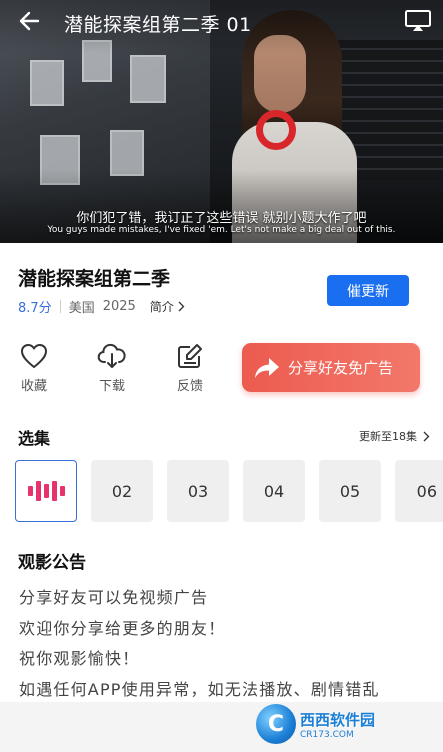 The image size is (443, 752). I want to click on watermark-logo: C, so click(276, 724).